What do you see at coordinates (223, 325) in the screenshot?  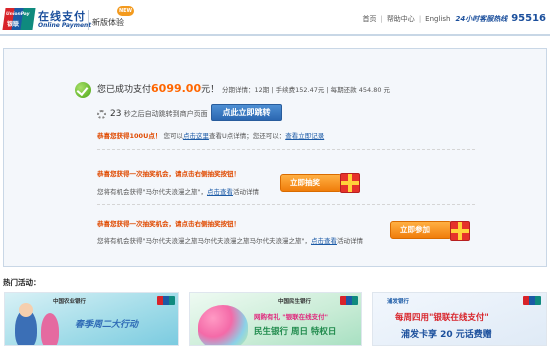 I see `banner-crowd-image` at bounding box center [223, 325].